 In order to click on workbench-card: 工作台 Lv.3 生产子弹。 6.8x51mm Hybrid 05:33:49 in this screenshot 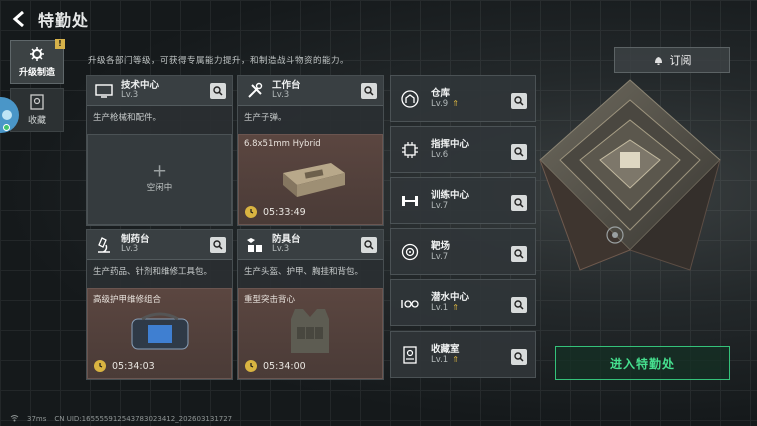, I will do `click(310, 150)`.